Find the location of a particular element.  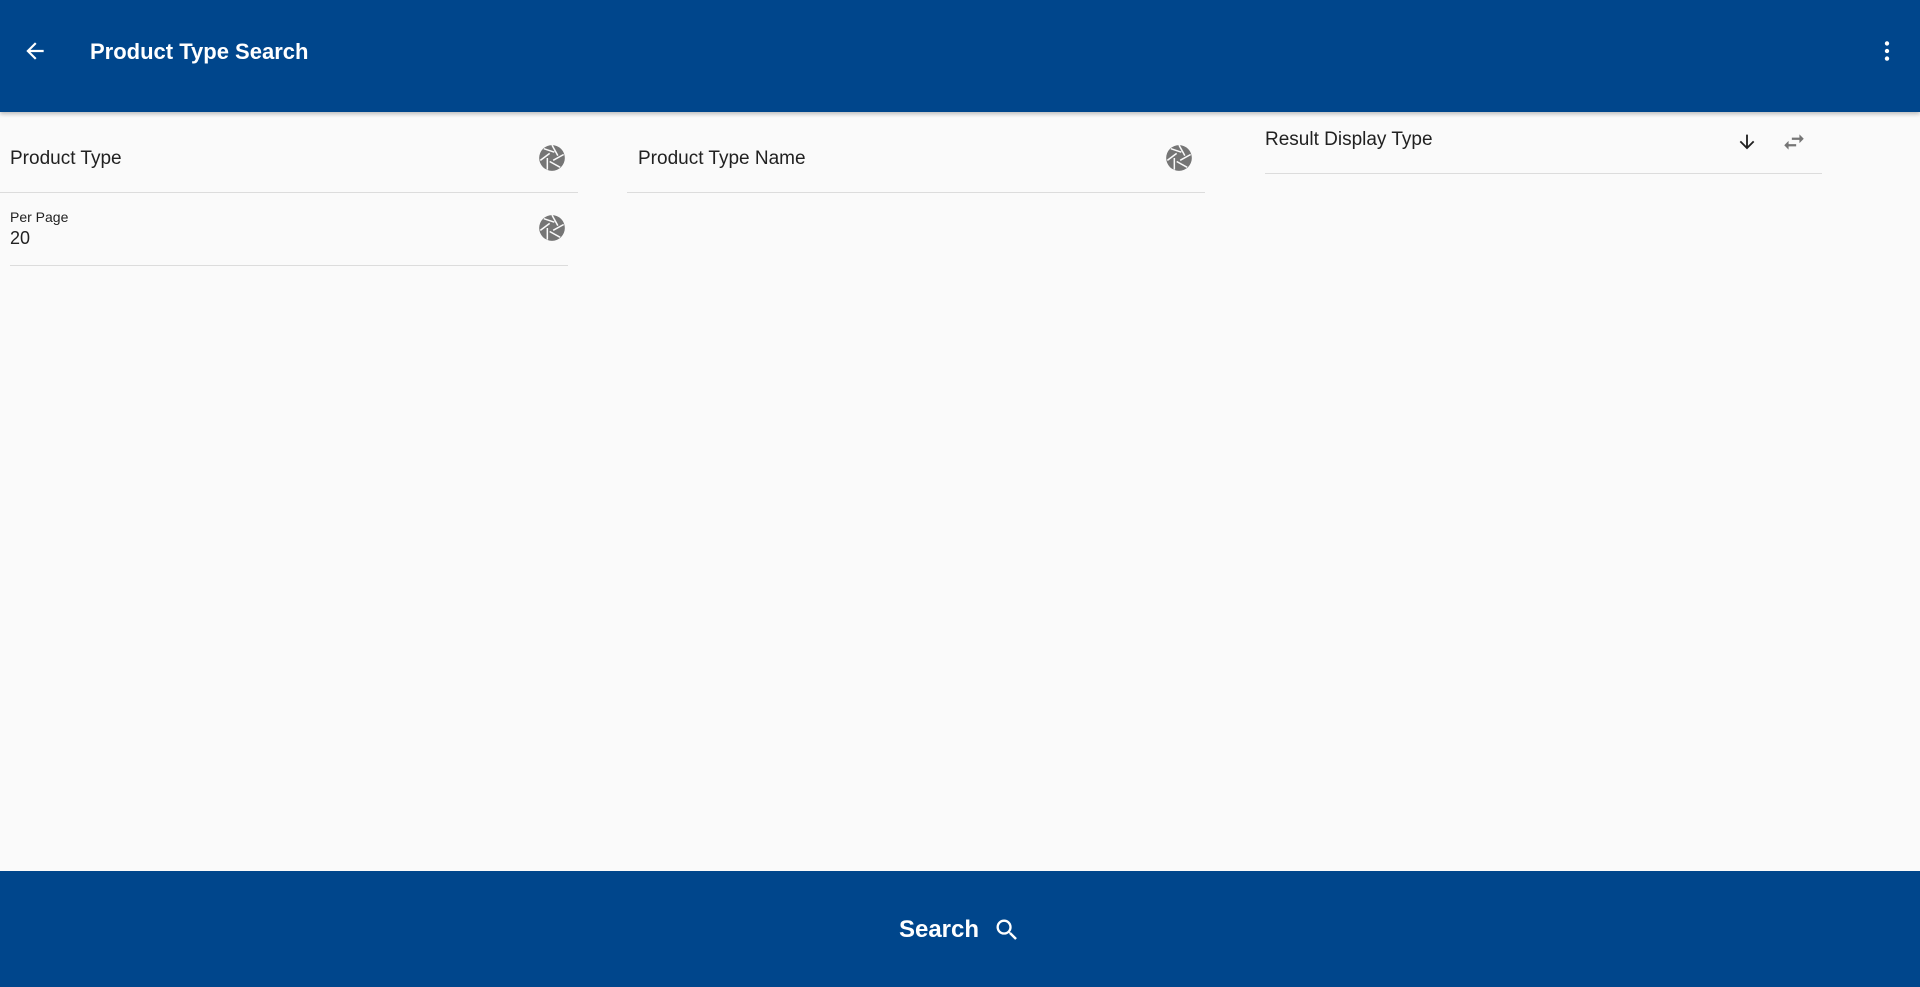

result-display-type-field: Result Display Type is located at coordinates (1543, 143).